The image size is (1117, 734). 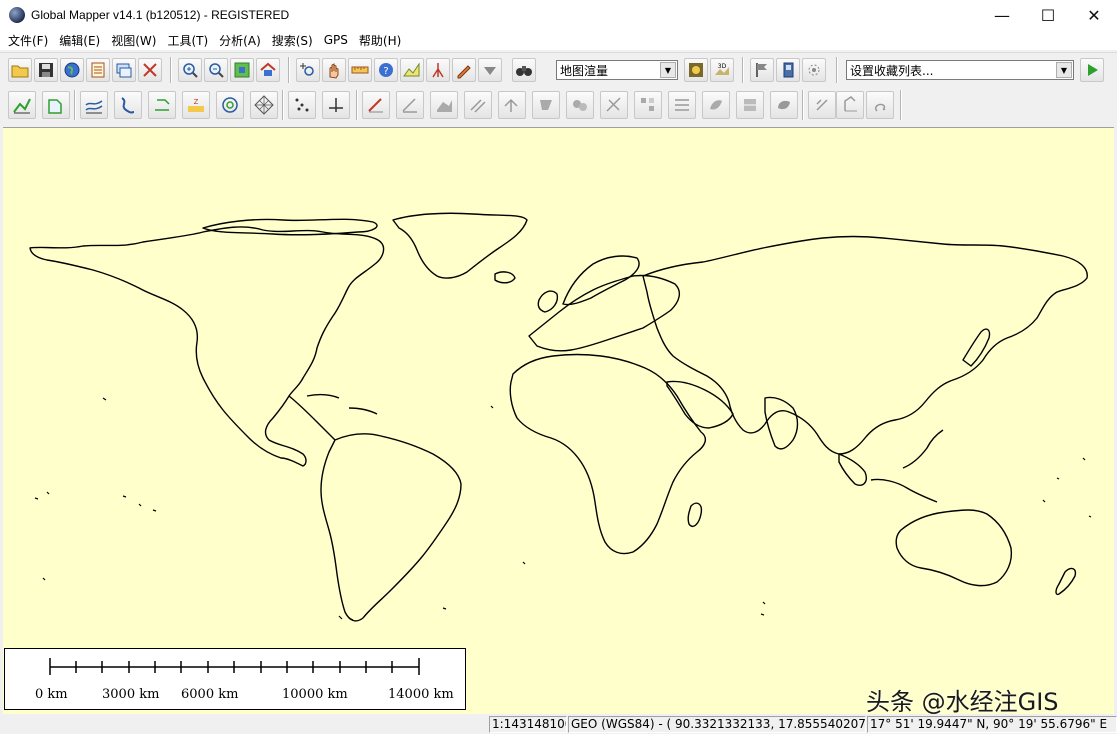 What do you see at coordinates (1094, 15) in the screenshot?
I see `close-button: ✕` at bounding box center [1094, 15].